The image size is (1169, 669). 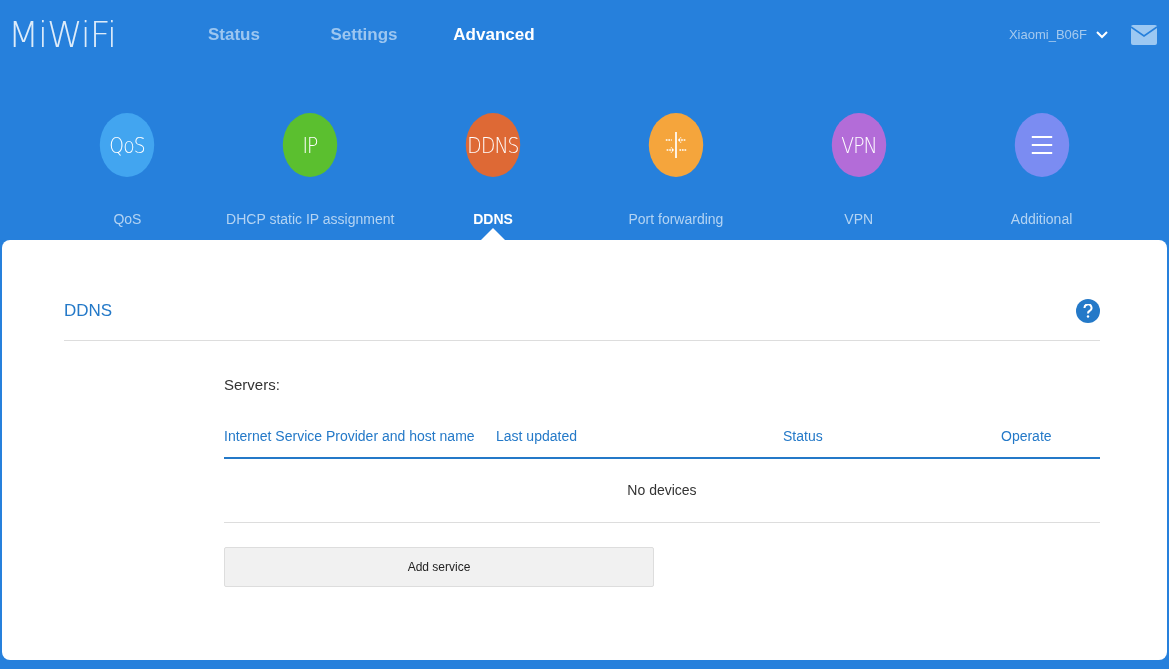 I want to click on column-header: Status, so click(x=803, y=436).